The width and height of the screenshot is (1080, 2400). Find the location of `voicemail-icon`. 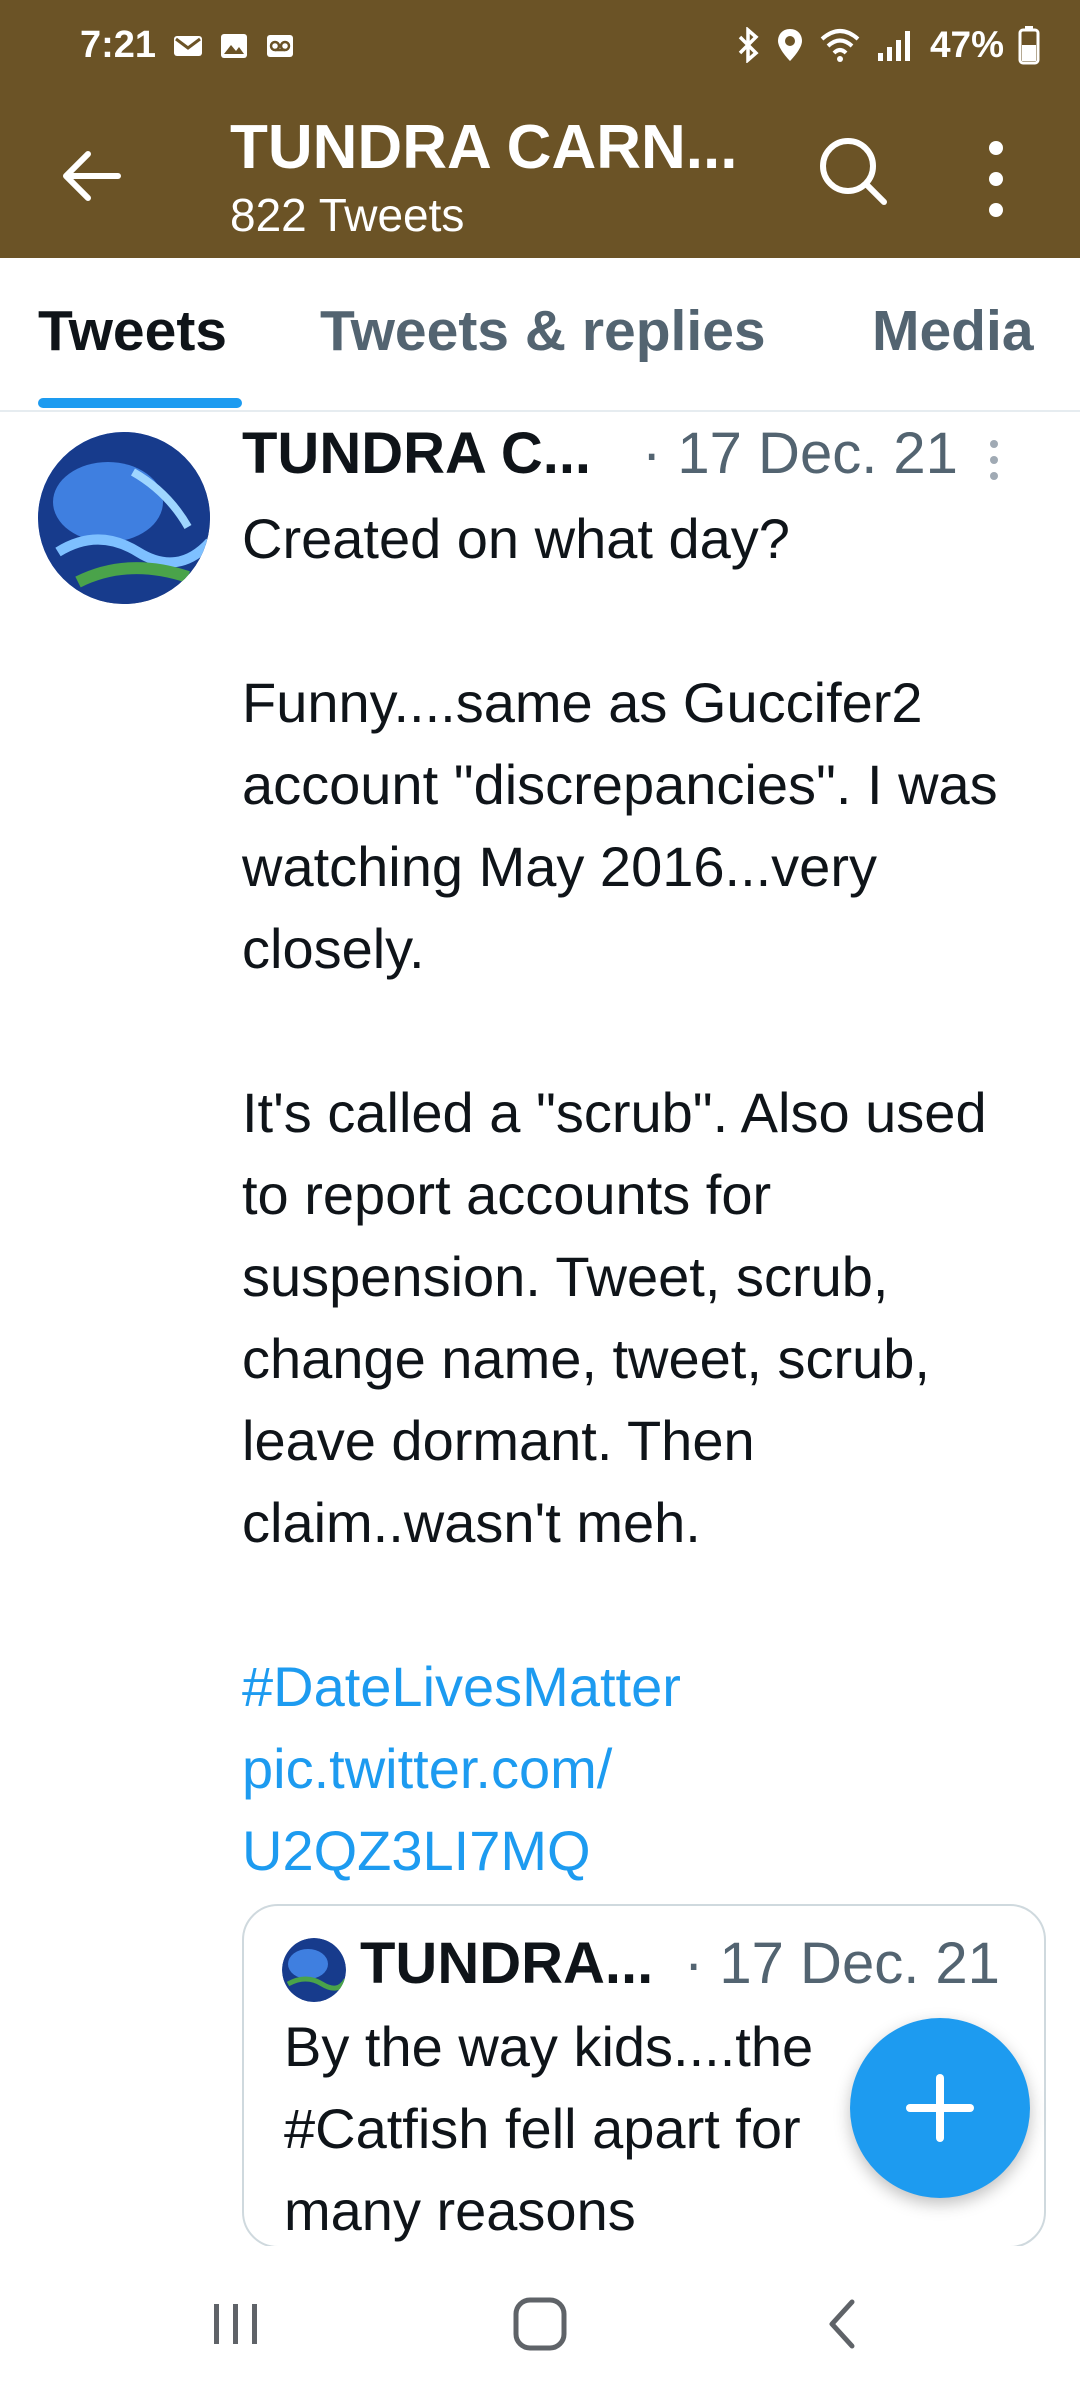

voicemail-icon is located at coordinates (280, 46).